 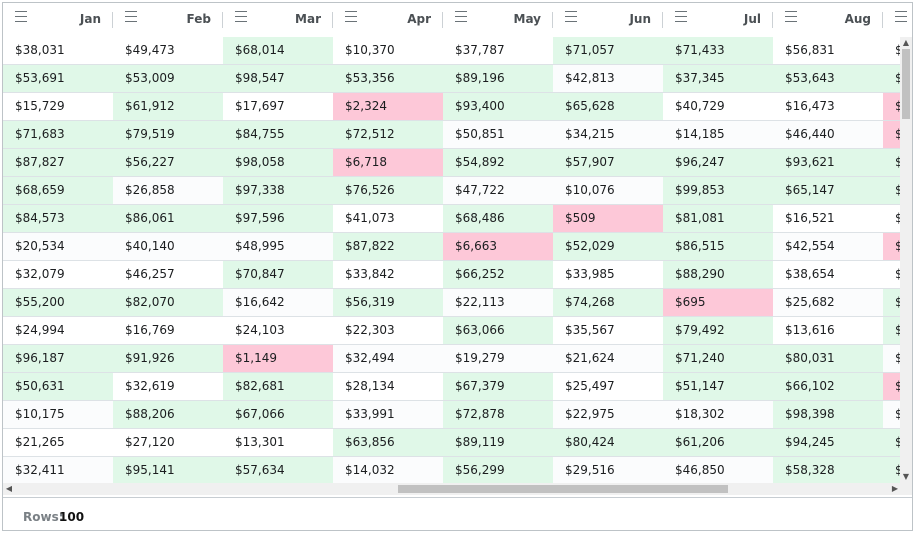 What do you see at coordinates (388, 442) in the screenshot?
I see `table-cell: $63,856` at bounding box center [388, 442].